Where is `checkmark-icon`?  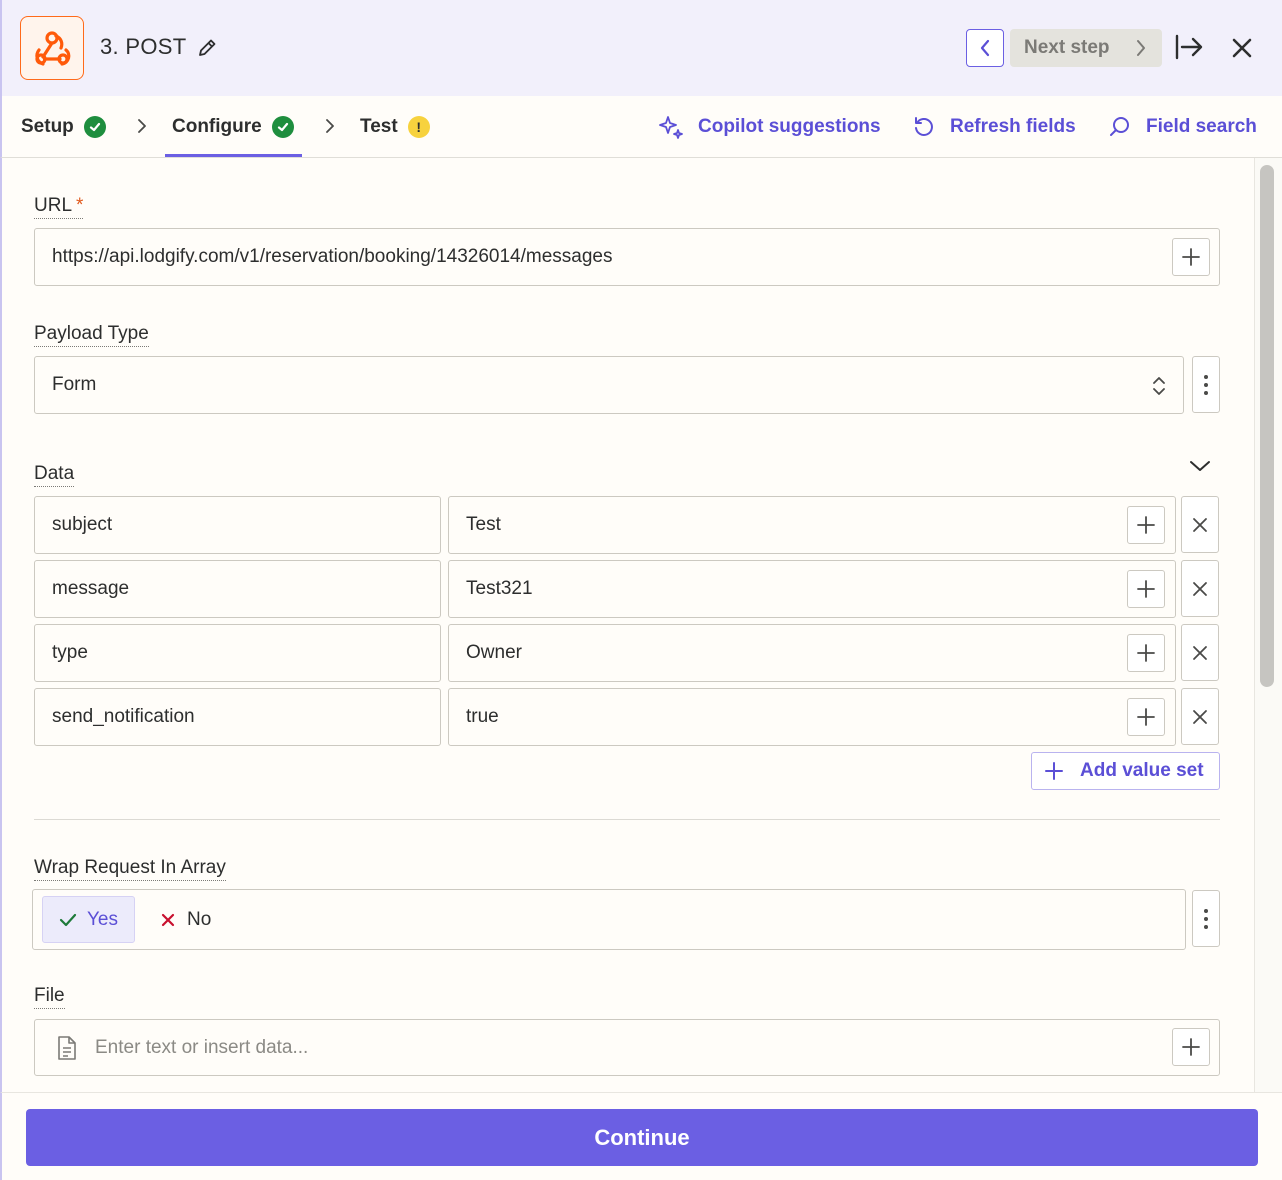
checkmark-icon is located at coordinates (68, 919).